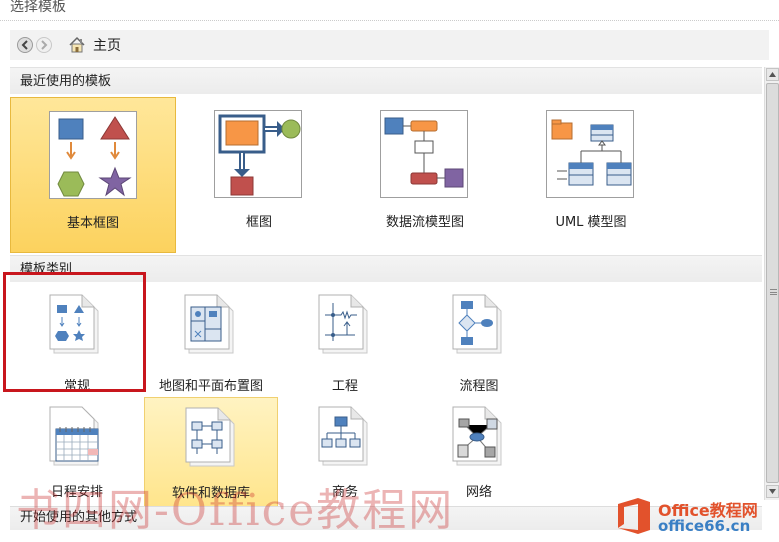 The image size is (779, 542). I want to click on template-data-flow-diagram: 数据流模型图, so click(425, 175).